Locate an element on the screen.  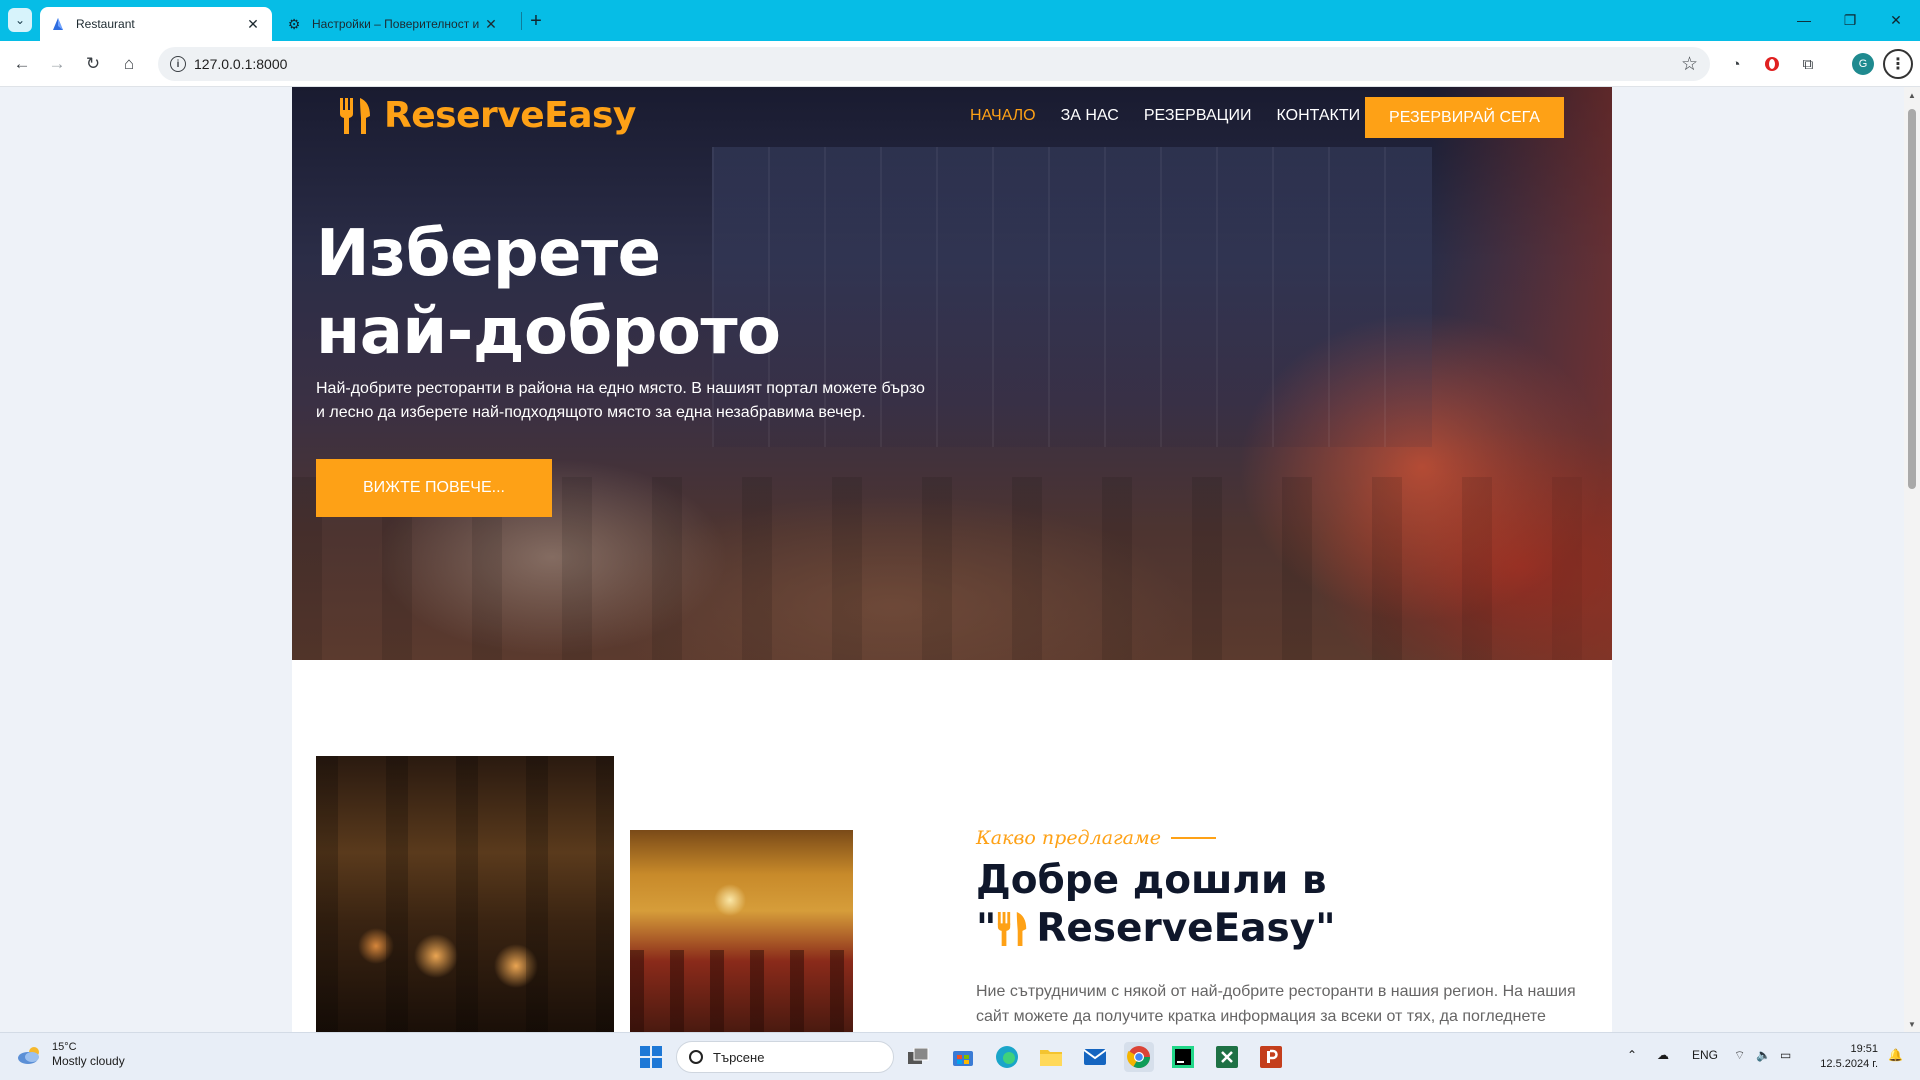
nav-about-link: ЗА НАС is located at coordinates (1090, 116).